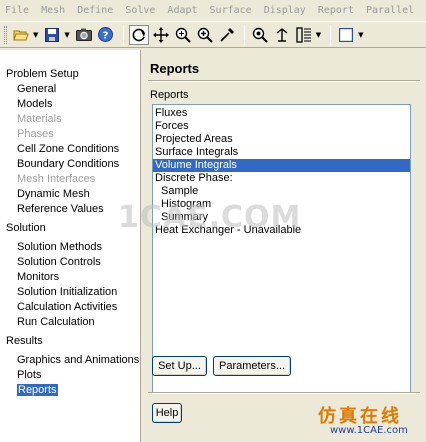  Describe the element at coordinates (281, 152) in the screenshot. I see `list-item-surface-integrals: Surface Integrals` at that location.